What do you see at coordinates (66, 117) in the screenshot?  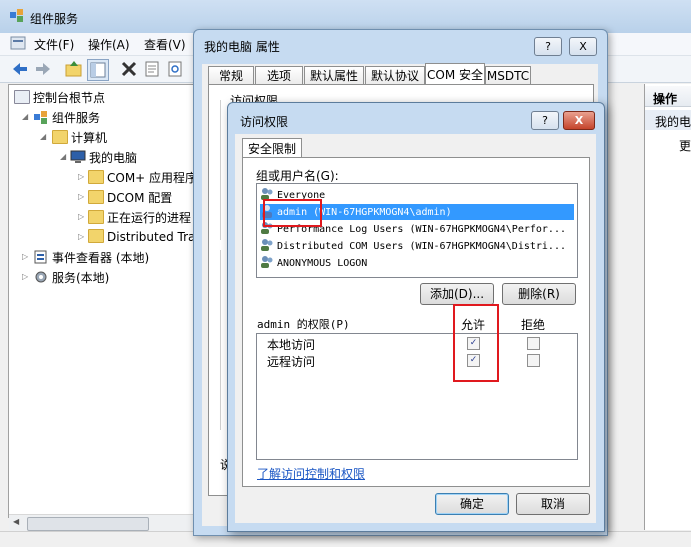 I see `tree-item-component-services: 组件服务` at bounding box center [66, 117].